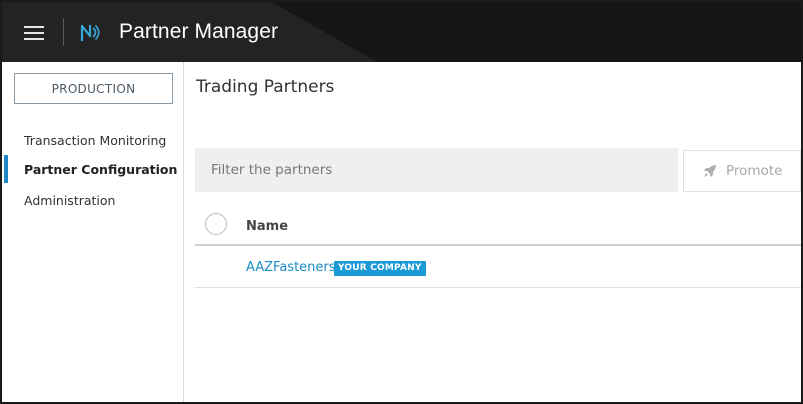  What do you see at coordinates (267, 226) in the screenshot?
I see `column-header-name: Name` at bounding box center [267, 226].